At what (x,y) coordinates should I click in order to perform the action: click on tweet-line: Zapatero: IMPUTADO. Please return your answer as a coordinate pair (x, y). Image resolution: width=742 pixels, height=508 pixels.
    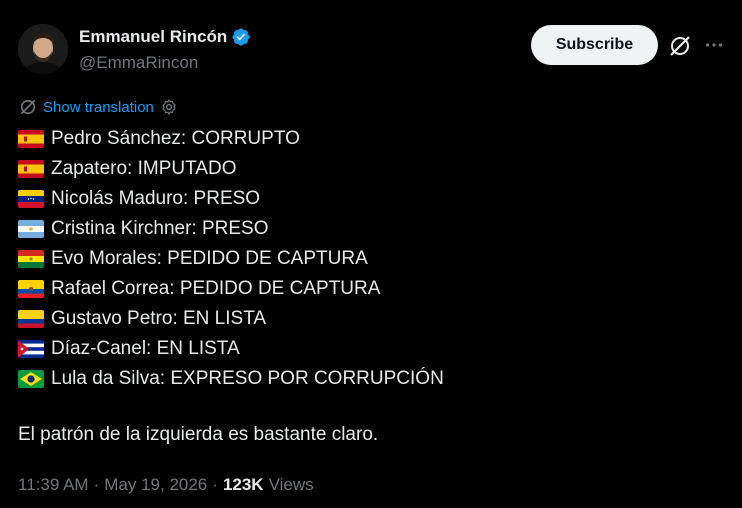
    Looking at the image, I should click on (231, 169).